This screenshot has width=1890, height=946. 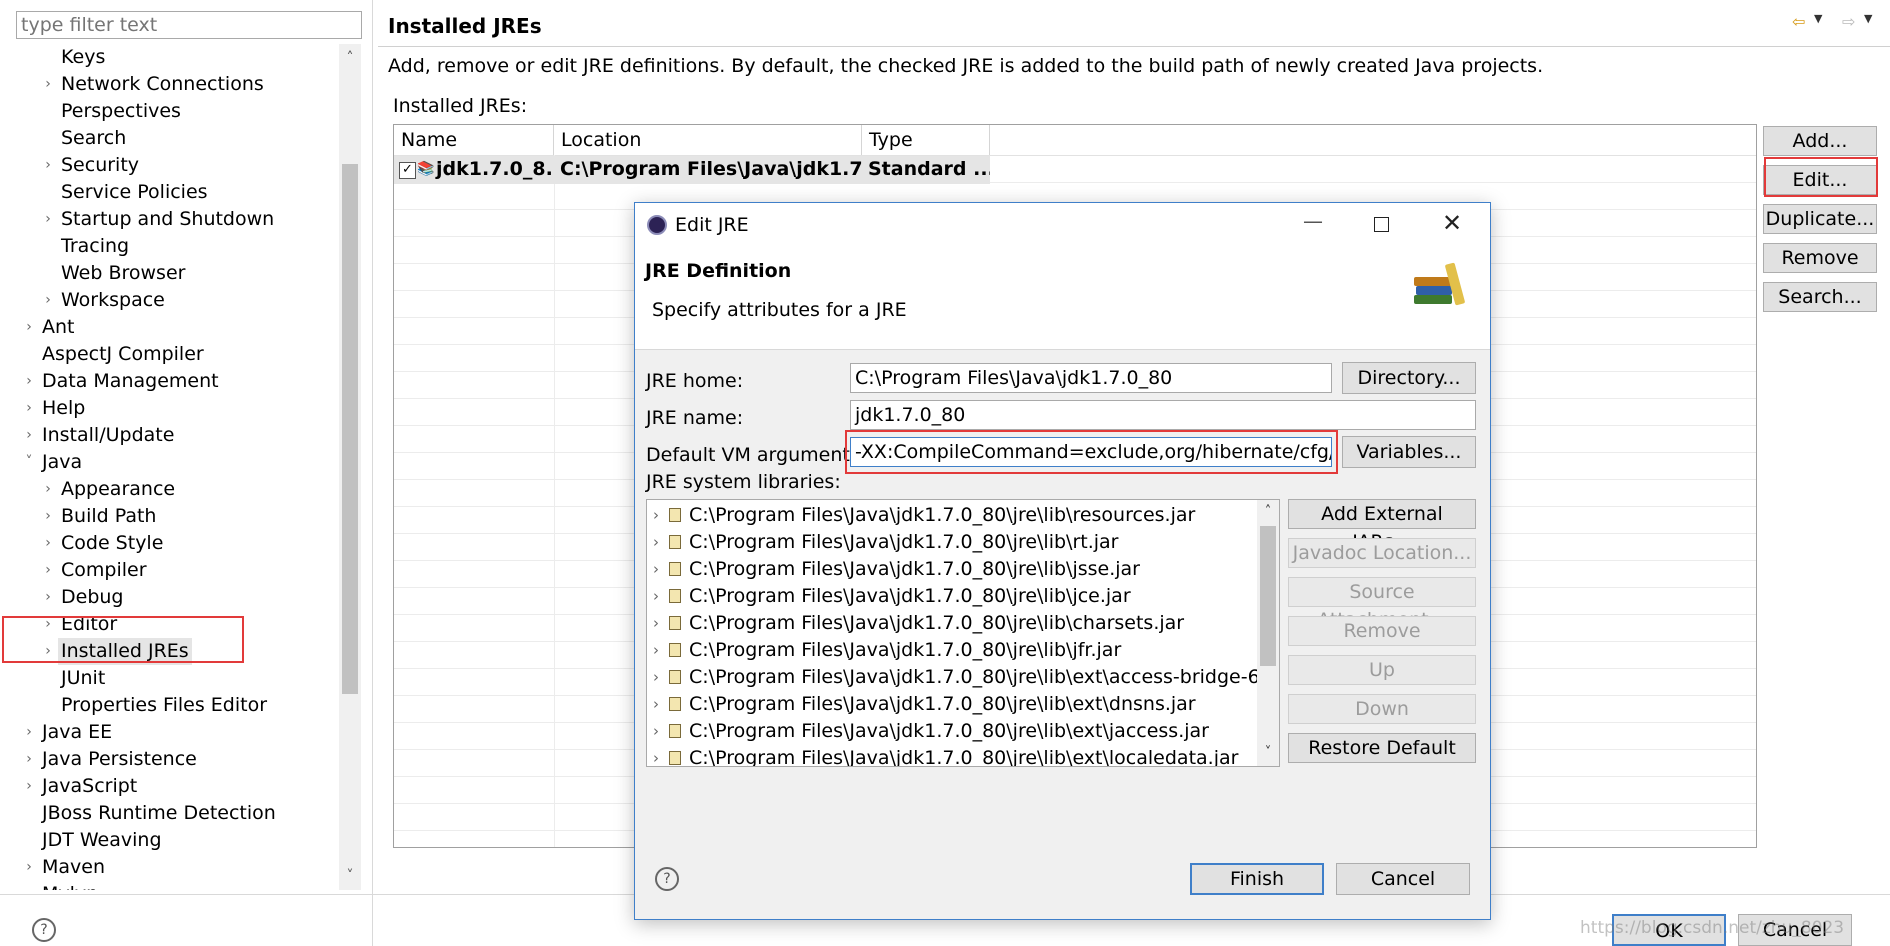 I want to click on tree-item: Workspace, so click(x=113, y=300).